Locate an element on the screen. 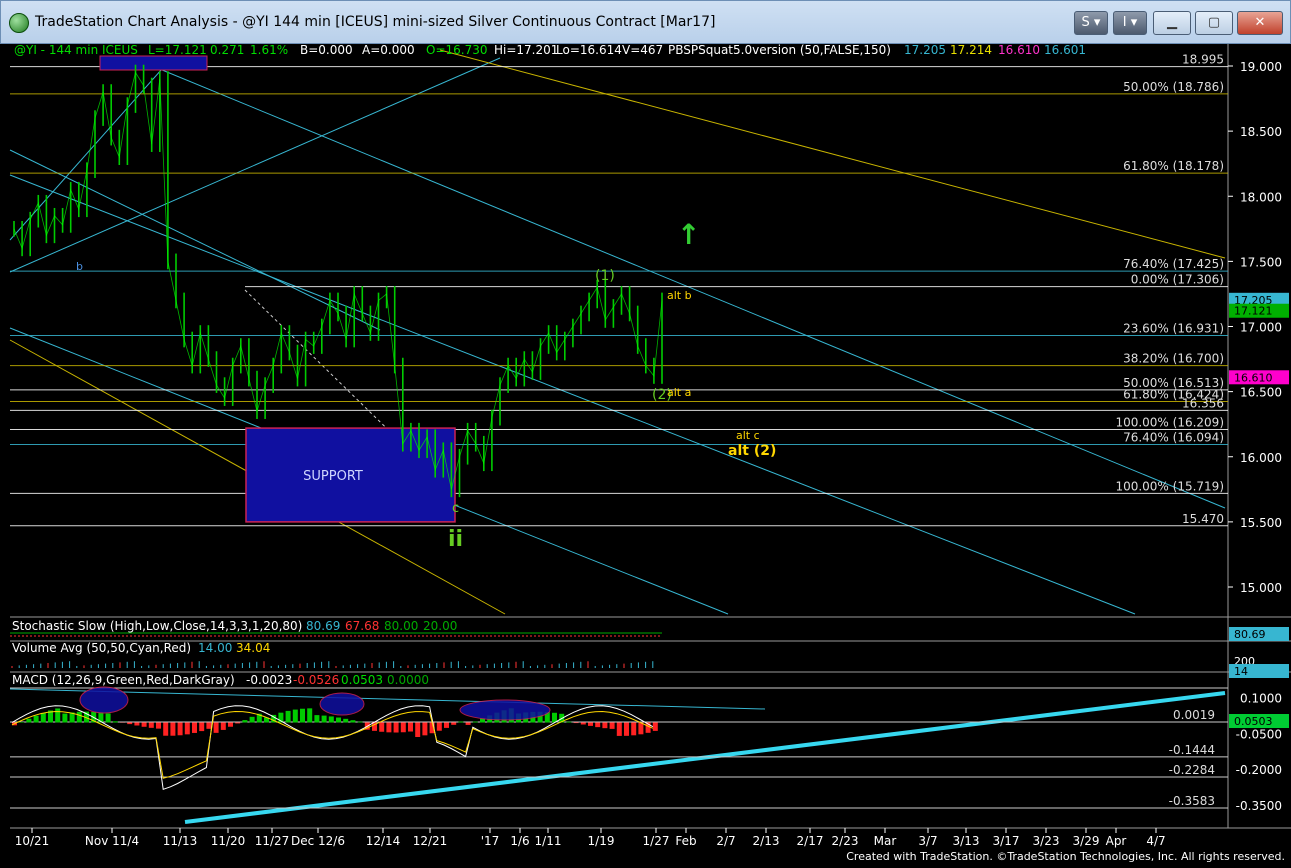  macd-level-label-2: -0.2284 is located at coordinates (1192, 770).